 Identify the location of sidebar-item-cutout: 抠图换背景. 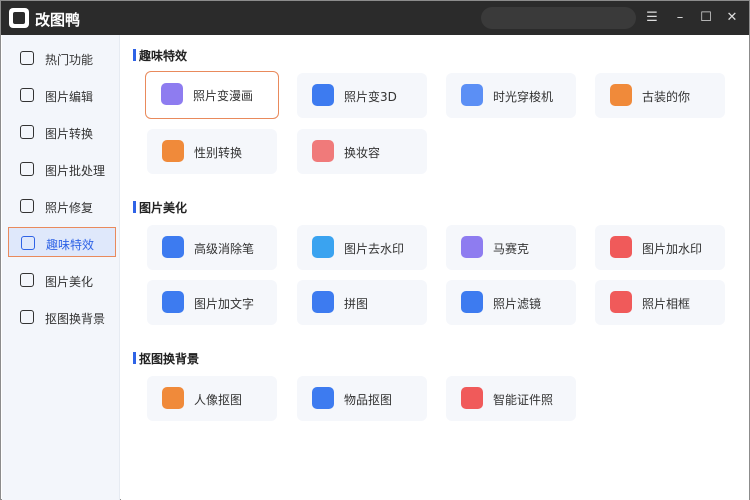
(62, 317).